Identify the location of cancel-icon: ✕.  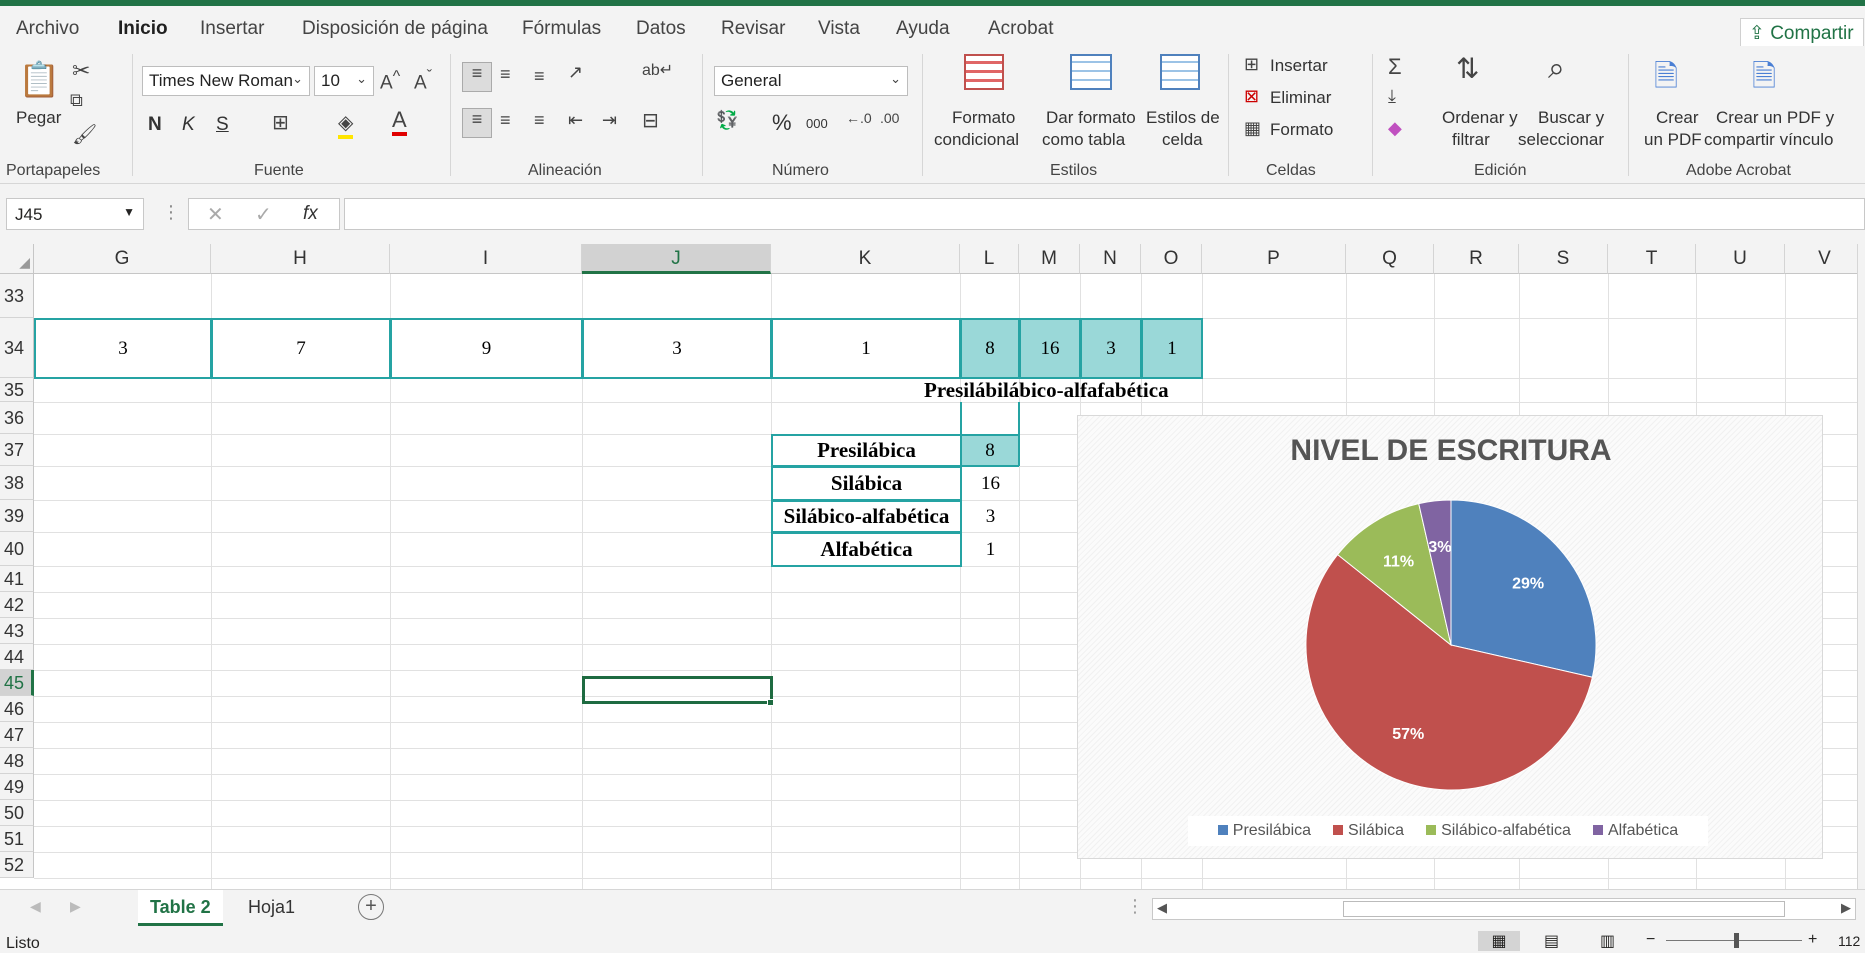
(215, 214).